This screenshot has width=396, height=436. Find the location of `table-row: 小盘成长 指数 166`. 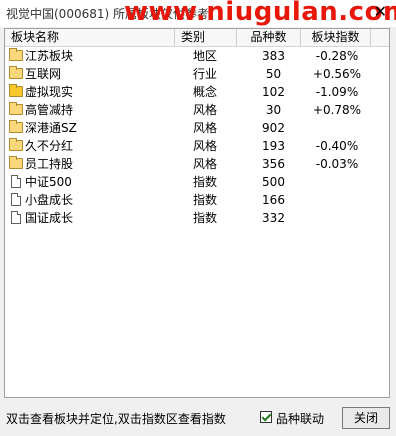

table-row: 小盘成长 指数 166 is located at coordinates (197, 200).